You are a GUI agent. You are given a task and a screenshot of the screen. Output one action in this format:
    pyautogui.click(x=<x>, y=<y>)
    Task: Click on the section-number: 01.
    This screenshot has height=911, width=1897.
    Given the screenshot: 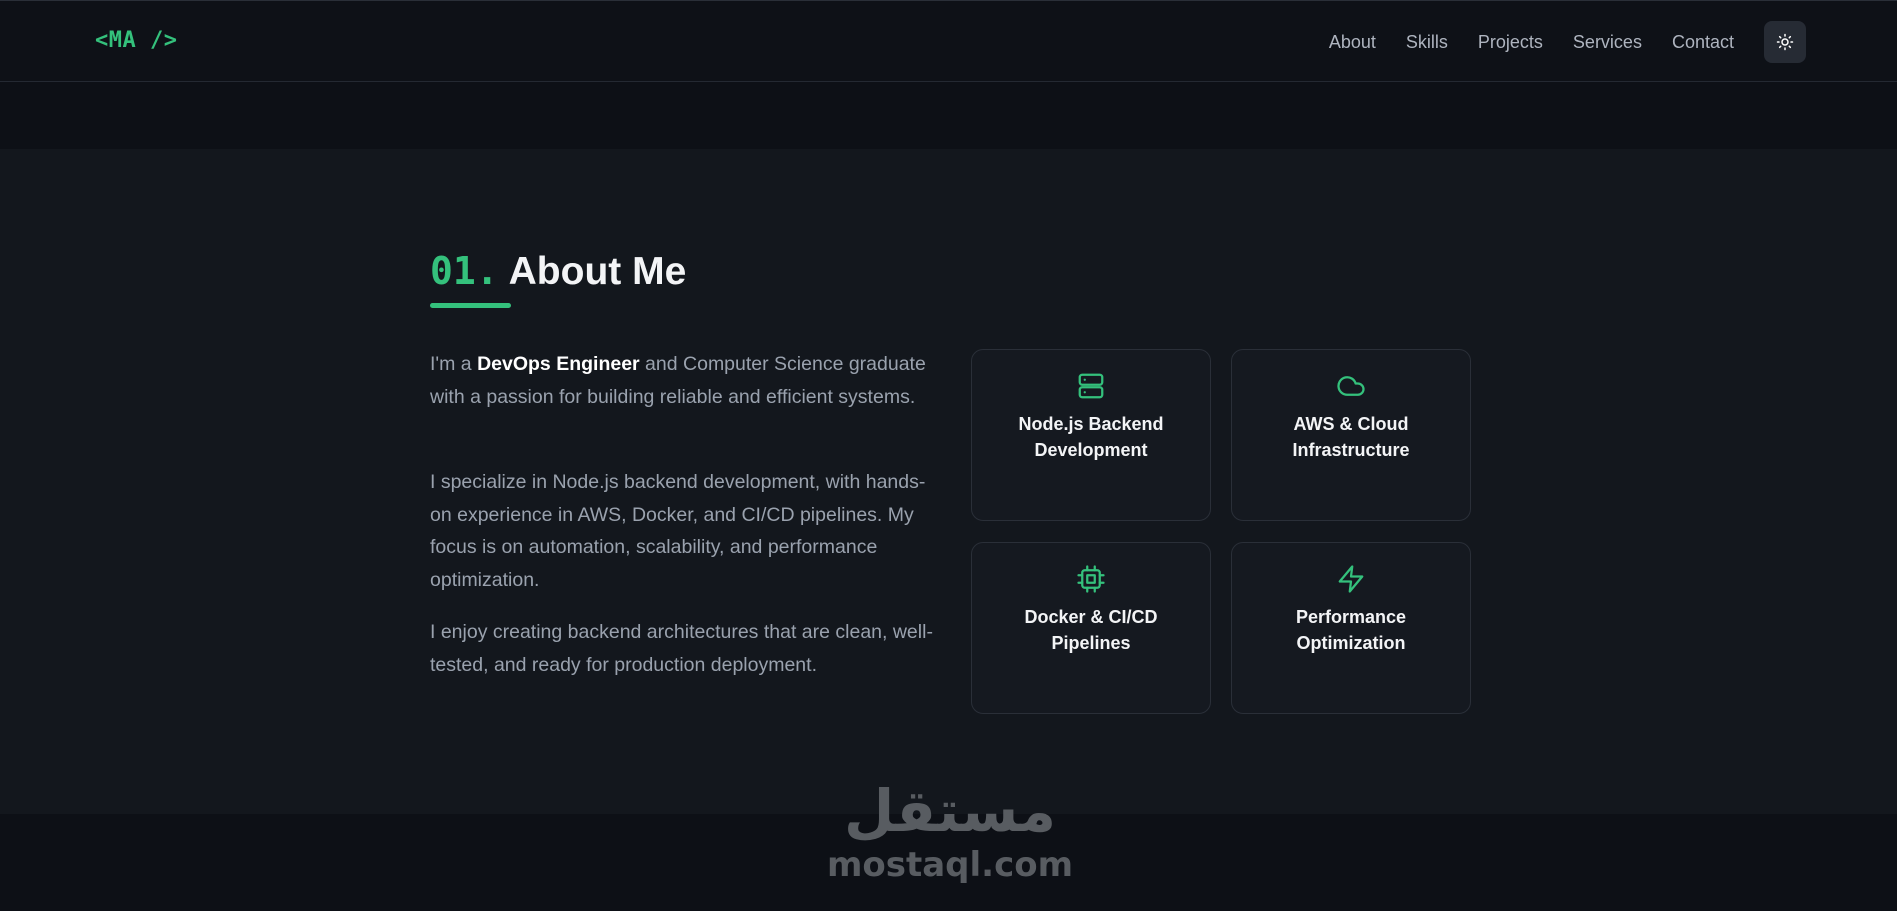 What is the action you would take?
    pyautogui.click(x=464, y=271)
    